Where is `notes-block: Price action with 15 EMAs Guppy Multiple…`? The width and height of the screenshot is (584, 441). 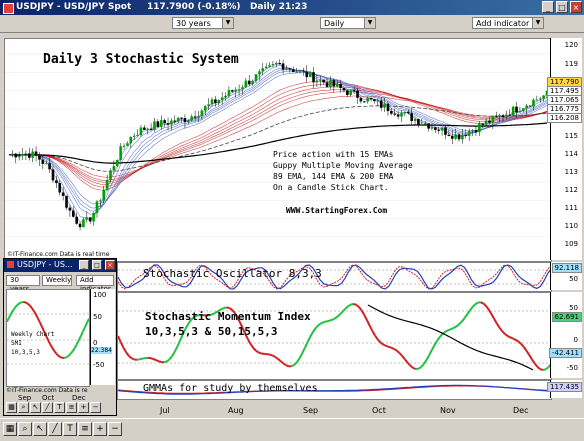
notes-block: Price action with 15 EMAs Guppy Multiple… is located at coordinates (343, 171).